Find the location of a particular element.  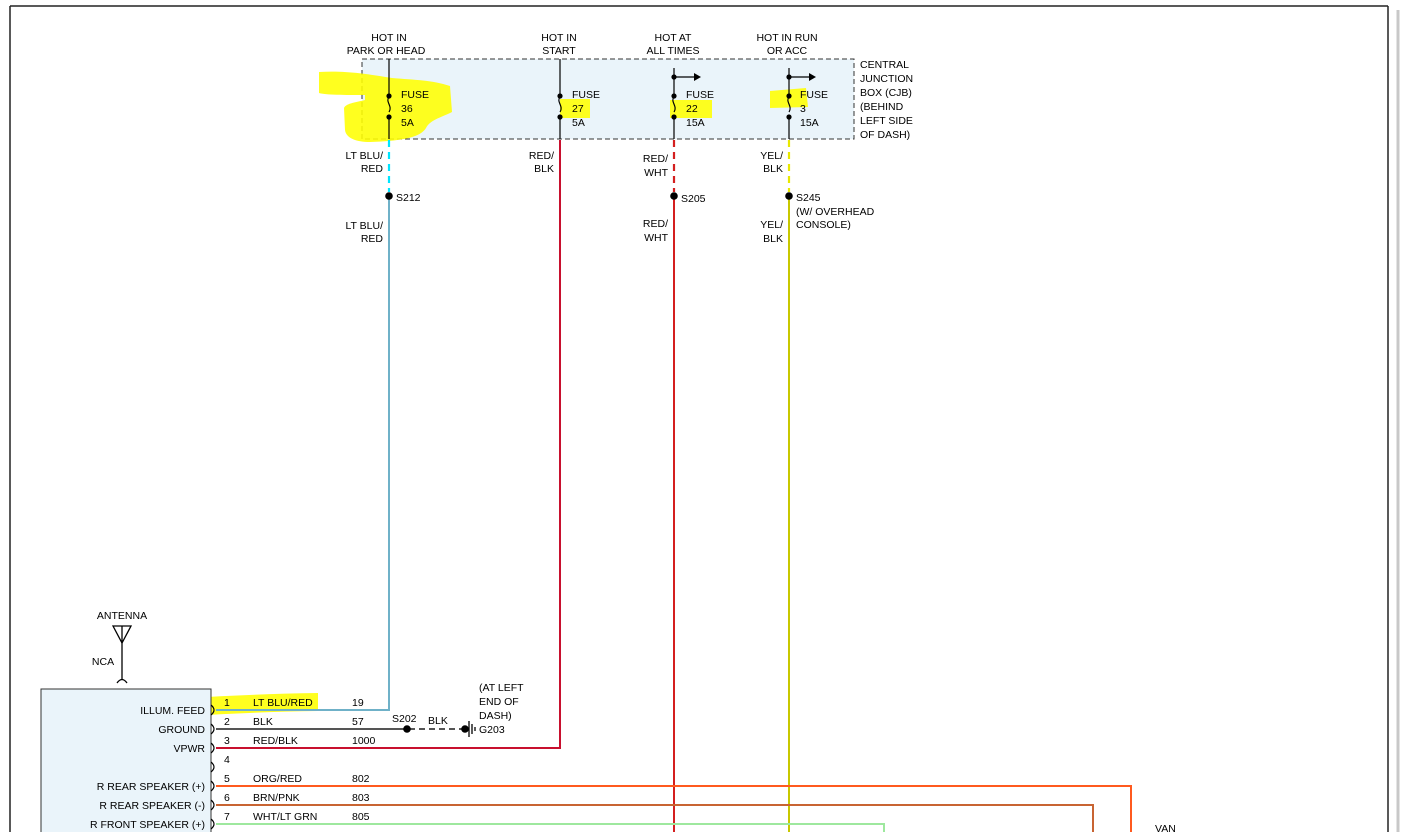

pin-5-number: 5 is located at coordinates (227, 779).